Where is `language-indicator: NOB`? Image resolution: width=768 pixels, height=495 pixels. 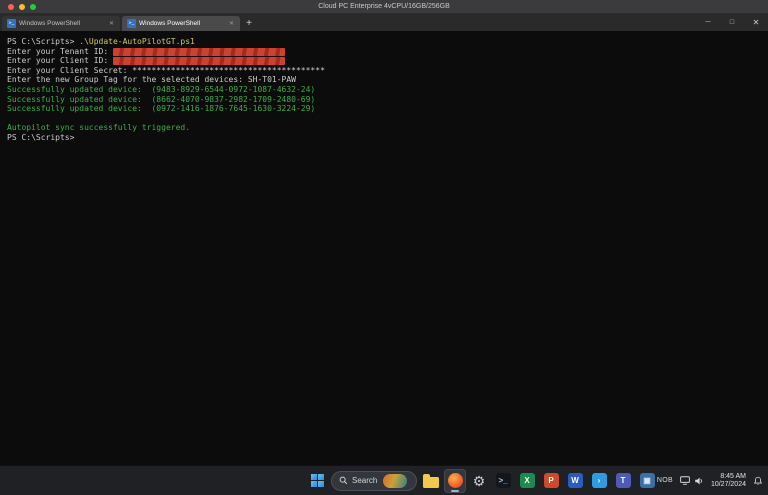 language-indicator: NOB is located at coordinates (665, 480).